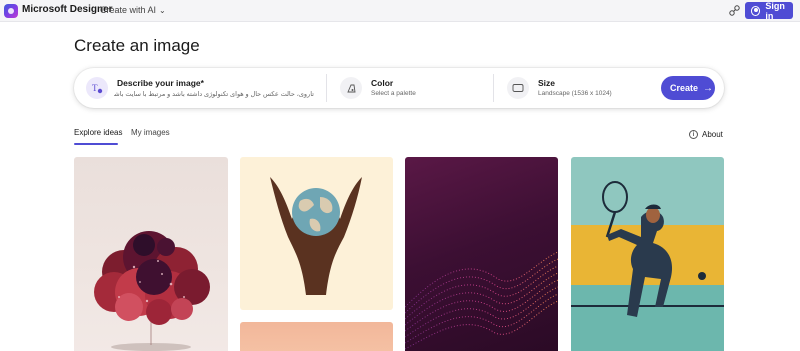 The height and width of the screenshot is (351, 800). I want to click on gallery-card-particle-wave, so click(481, 254).